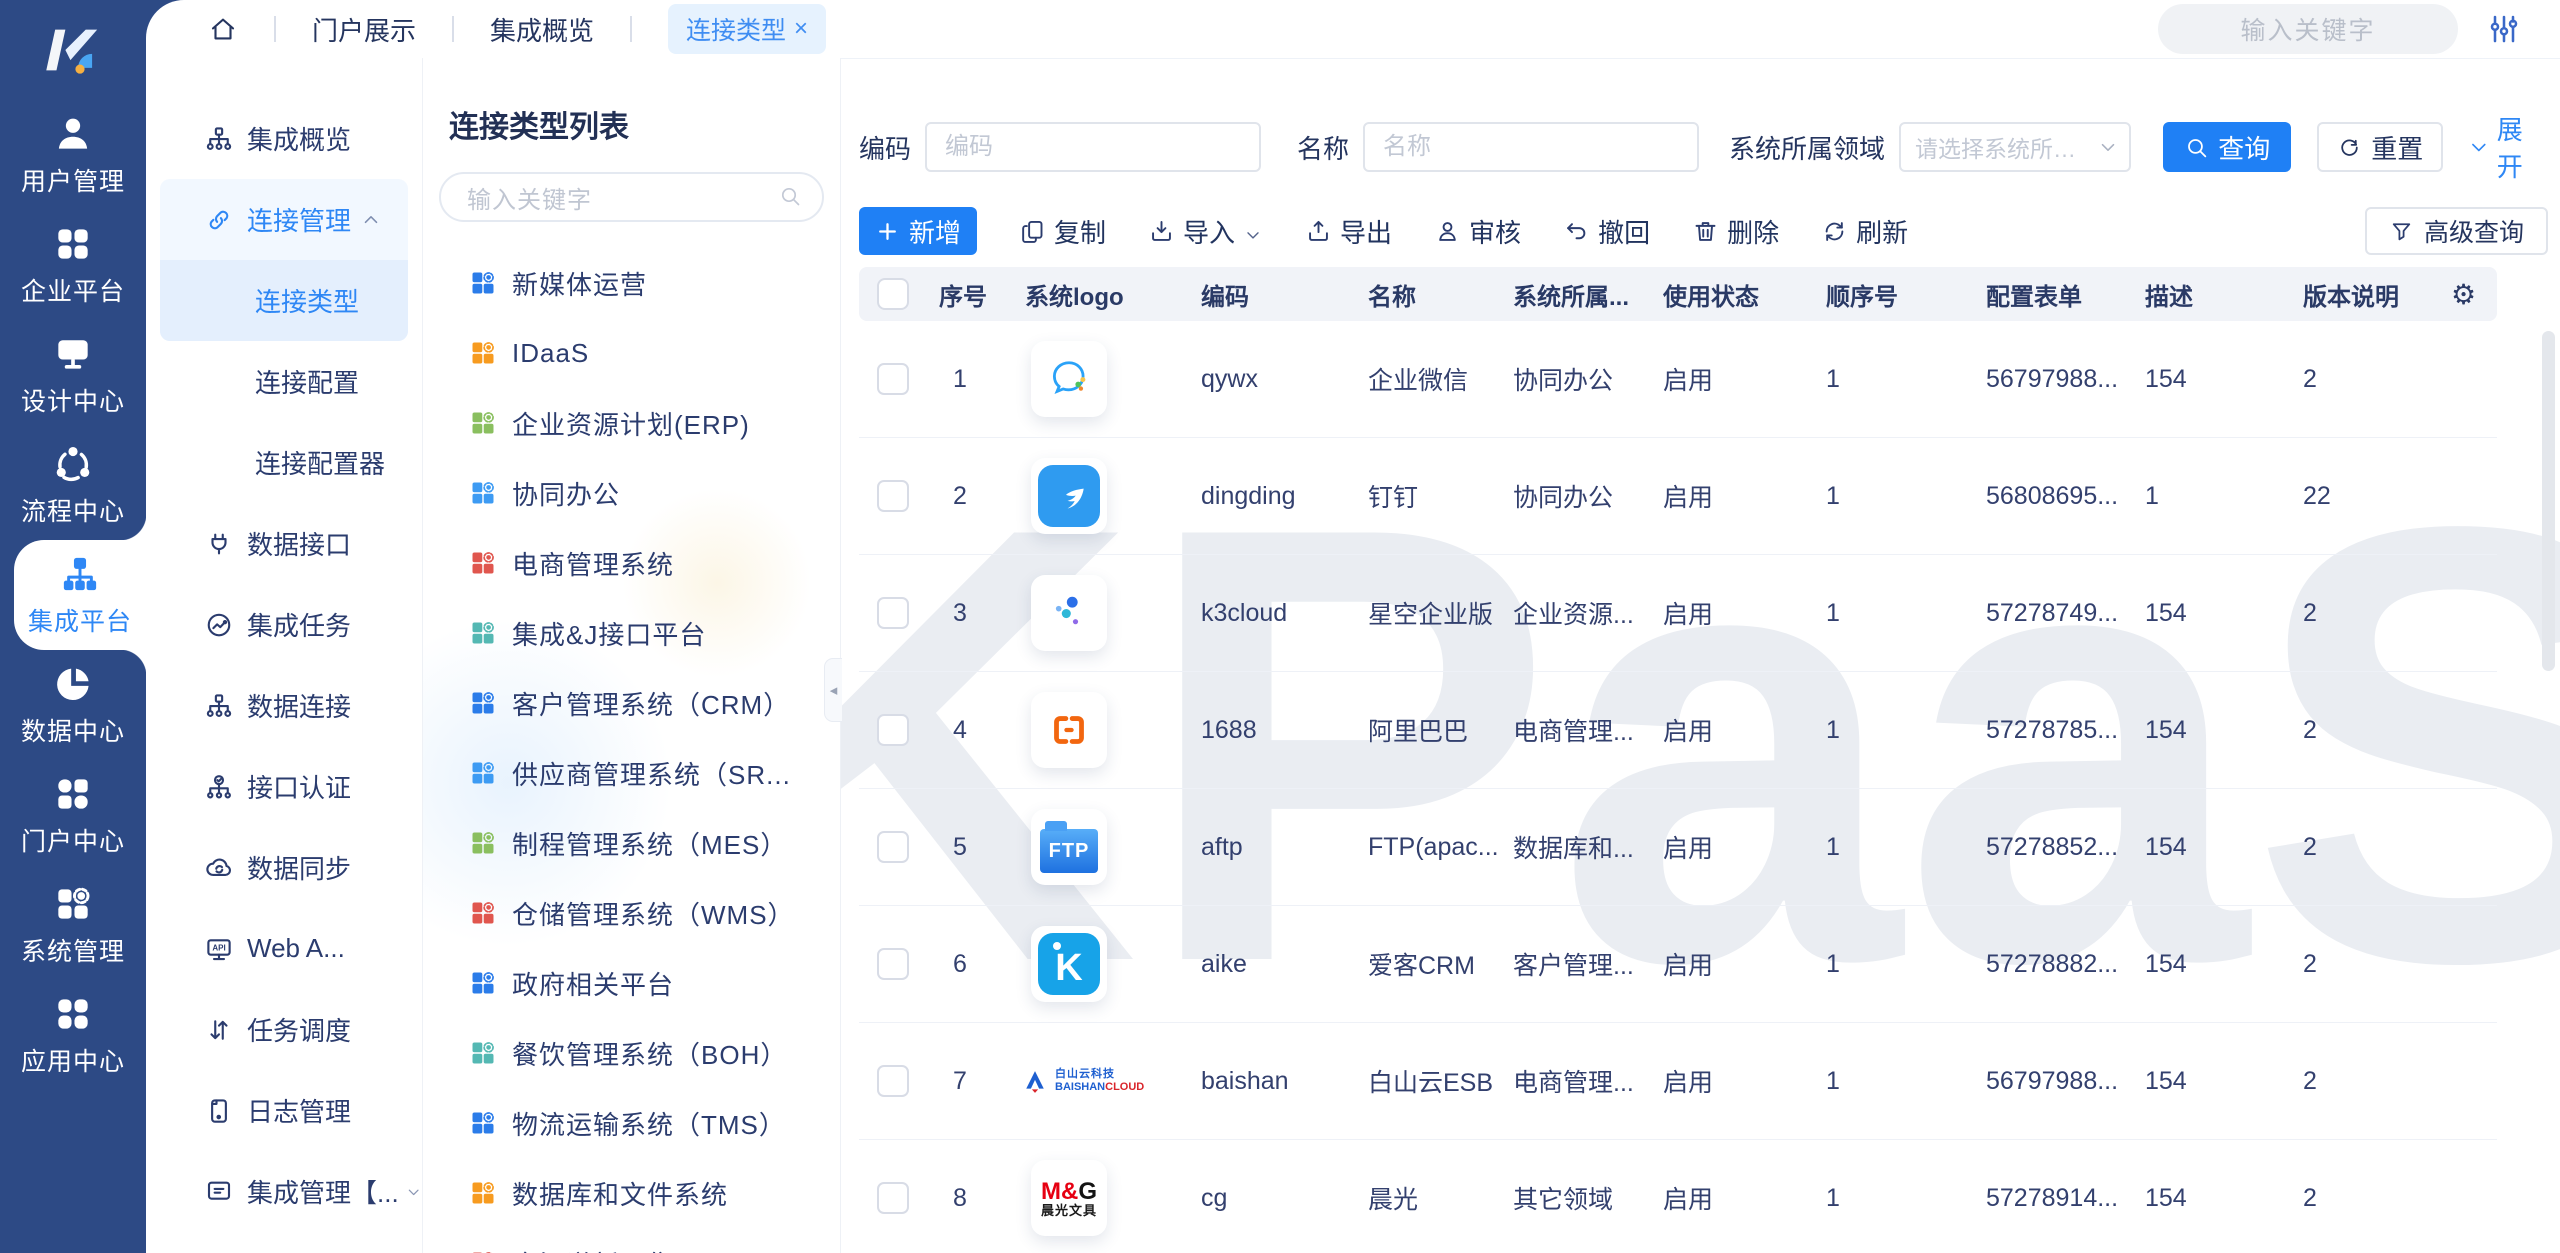  I want to click on home-icon, so click(223, 29).